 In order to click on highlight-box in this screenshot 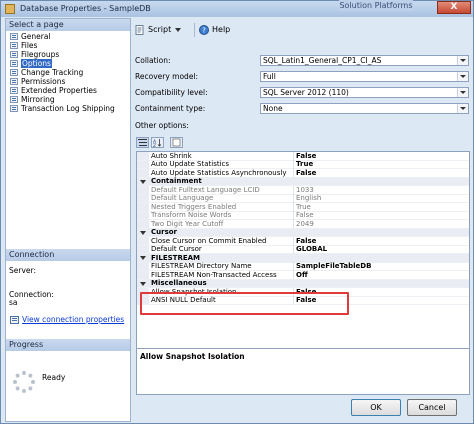, I will do `click(244, 303)`.